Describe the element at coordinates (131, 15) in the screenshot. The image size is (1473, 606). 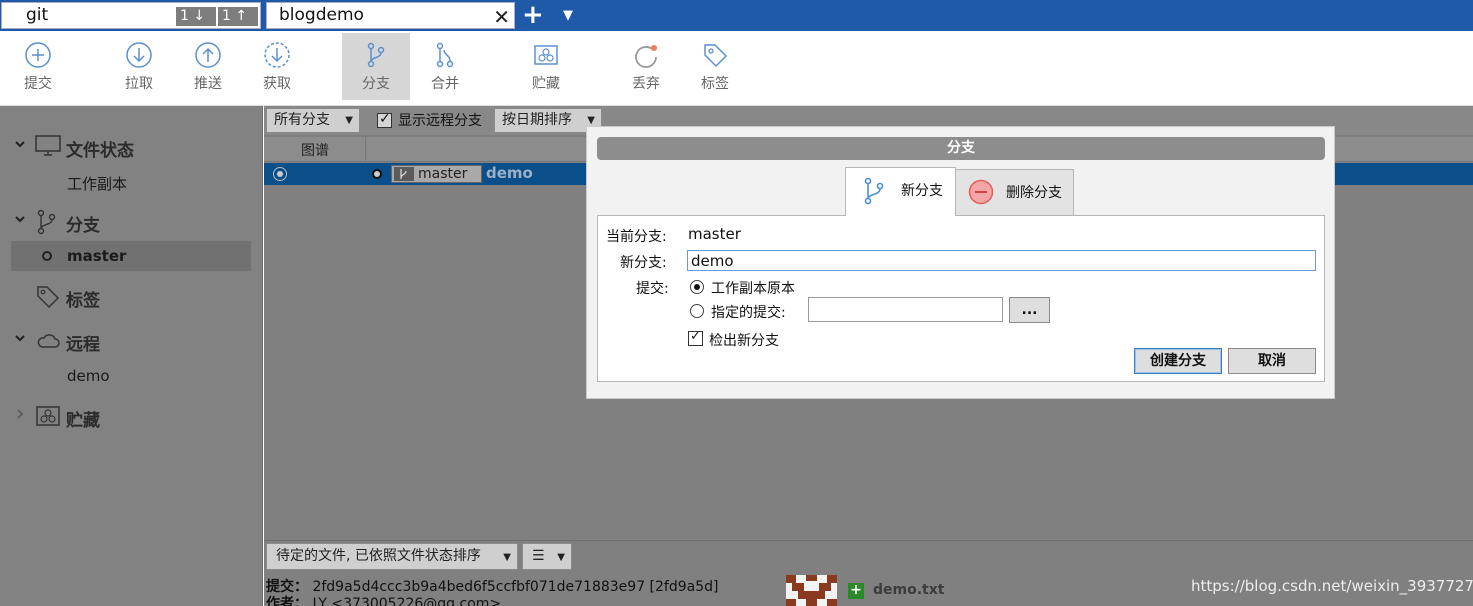
I see `tab-git: git 1 ↓ 1 ↑` at that location.